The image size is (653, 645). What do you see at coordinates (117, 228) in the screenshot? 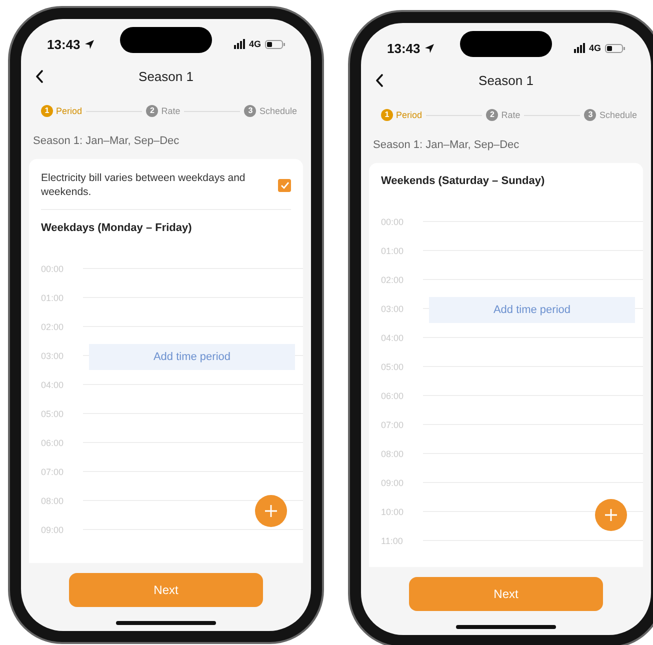
I see `section-title: Weekdays (Monday – Friday)` at bounding box center [117, 228].